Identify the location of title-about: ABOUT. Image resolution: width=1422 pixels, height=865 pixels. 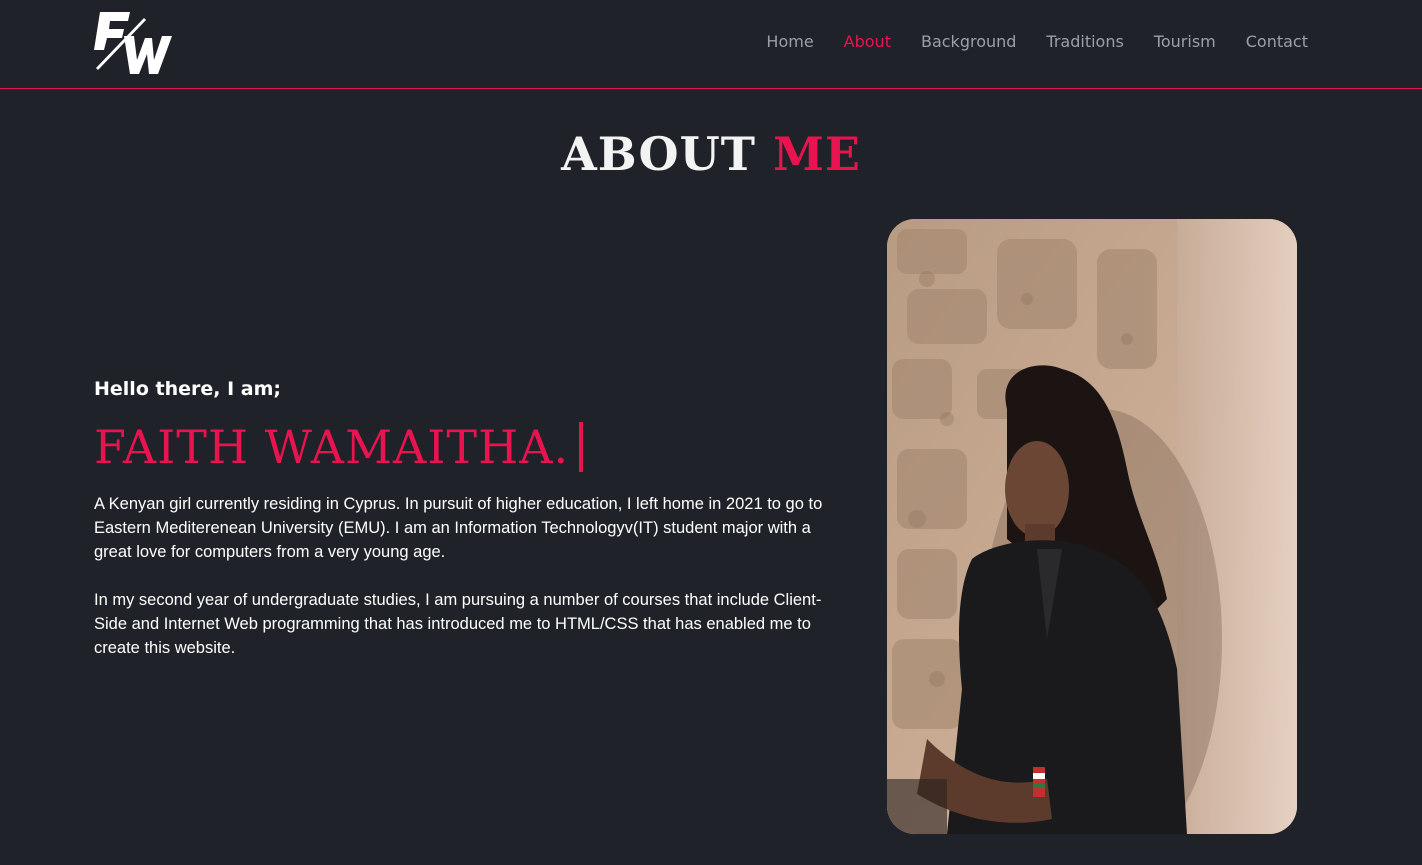
(658, 154).